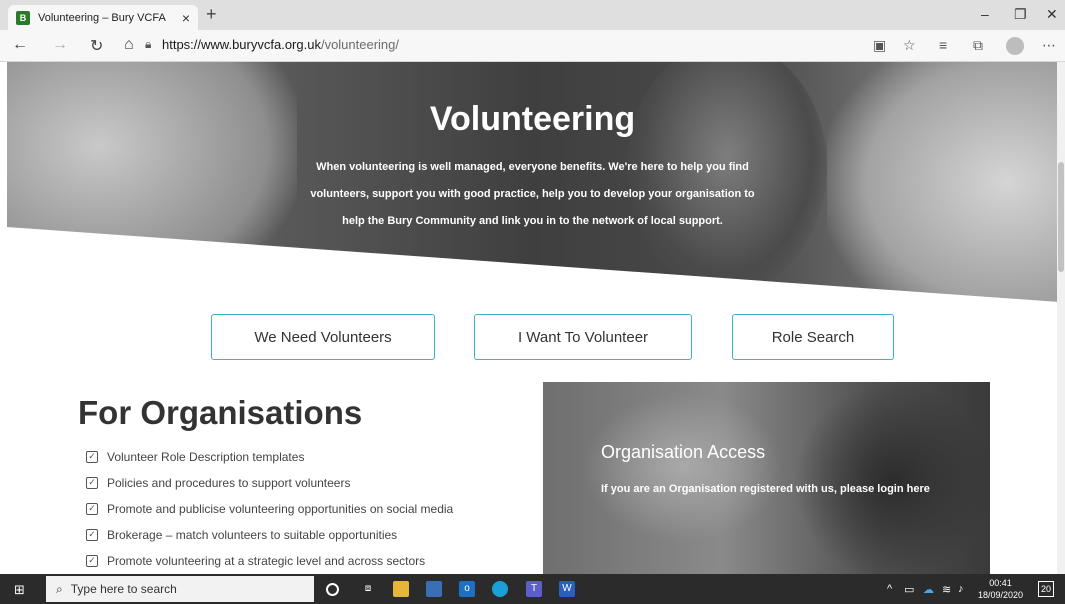 The width and height of the screenshot is (1065, 604). I want to click on forward-arrow-icon: →, so click(60, 45).